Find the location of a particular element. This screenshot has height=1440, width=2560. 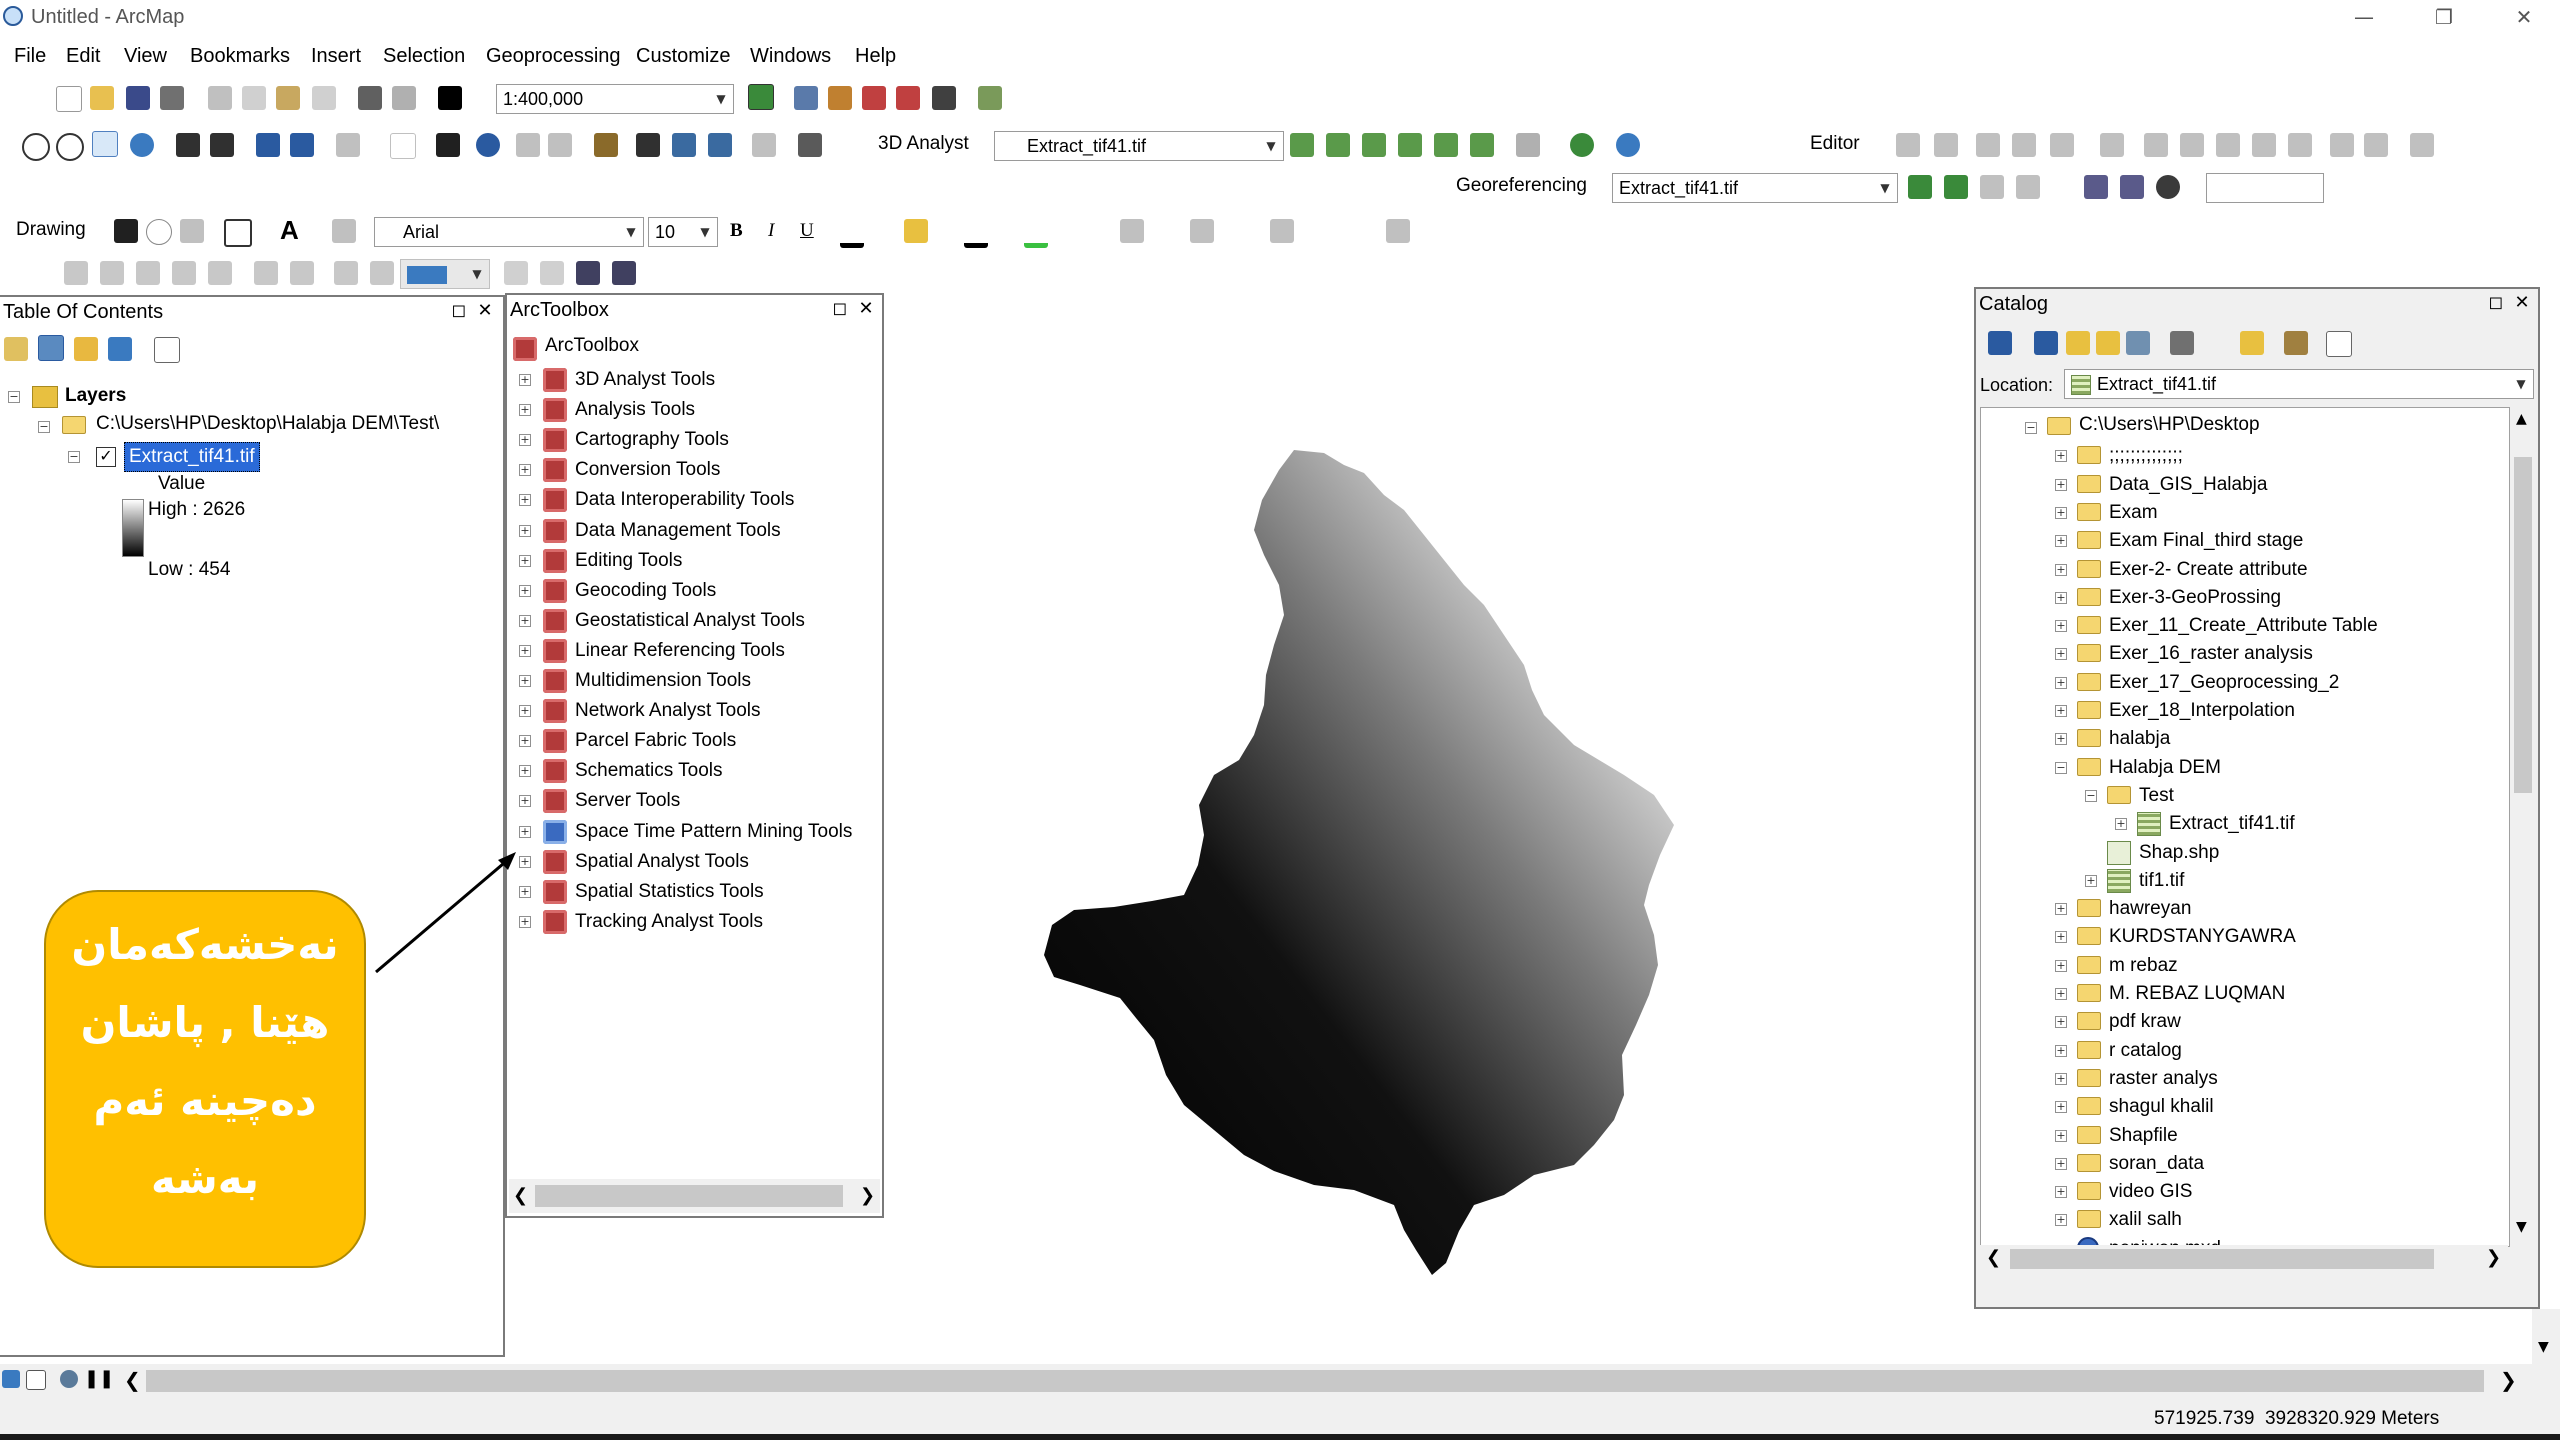

catalog-folder: Exer_18_Interpolation is located at coordinates (2202, 711).